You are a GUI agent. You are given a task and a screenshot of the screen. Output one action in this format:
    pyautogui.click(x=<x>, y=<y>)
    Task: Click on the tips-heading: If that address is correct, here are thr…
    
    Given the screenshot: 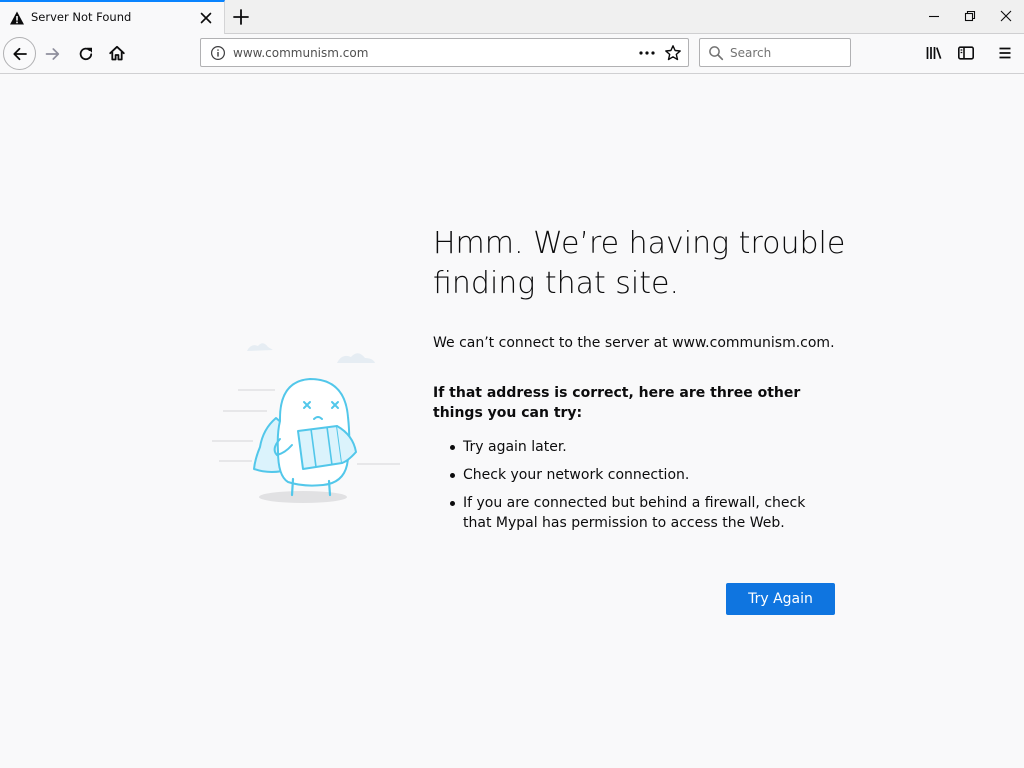 What is the action you would take?
    pyautogui.click(x=617, y=403)
    